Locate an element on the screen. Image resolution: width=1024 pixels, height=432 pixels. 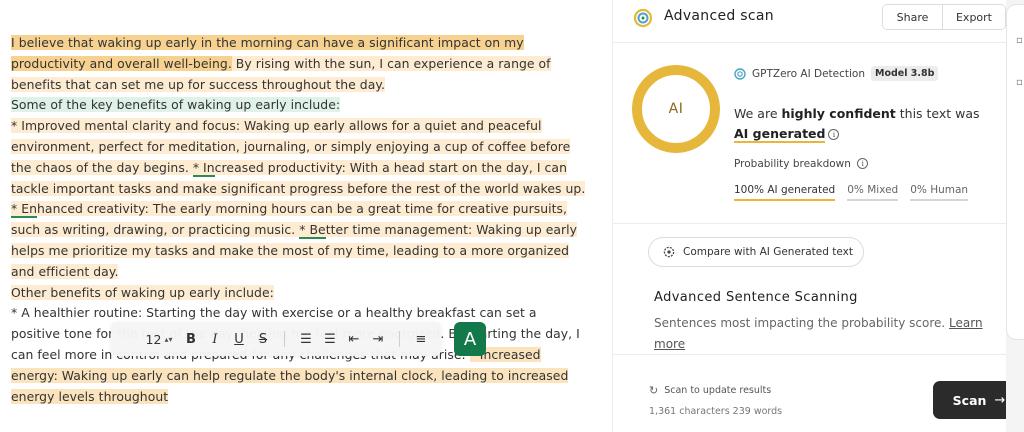
font-size-select: 12 ▴▾ is located at coordinates (159, 339).